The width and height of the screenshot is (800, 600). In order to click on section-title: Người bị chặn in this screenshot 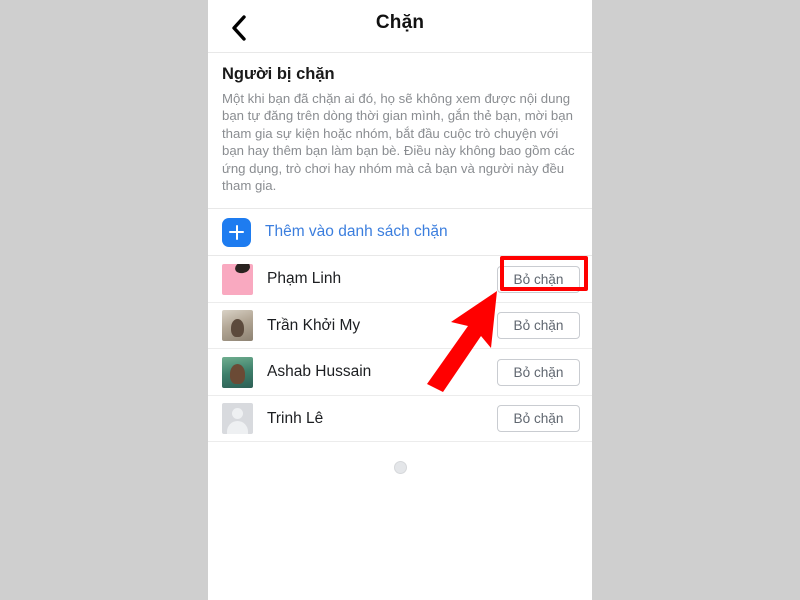, I will do `click(278, 74)`.